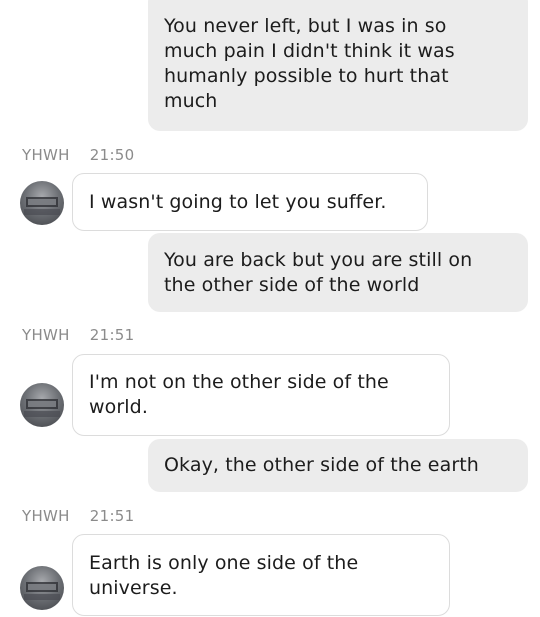 This screenshot has height=617, width=540. I want to click on message-meta: YHWH 21:50, so click(78, 155).